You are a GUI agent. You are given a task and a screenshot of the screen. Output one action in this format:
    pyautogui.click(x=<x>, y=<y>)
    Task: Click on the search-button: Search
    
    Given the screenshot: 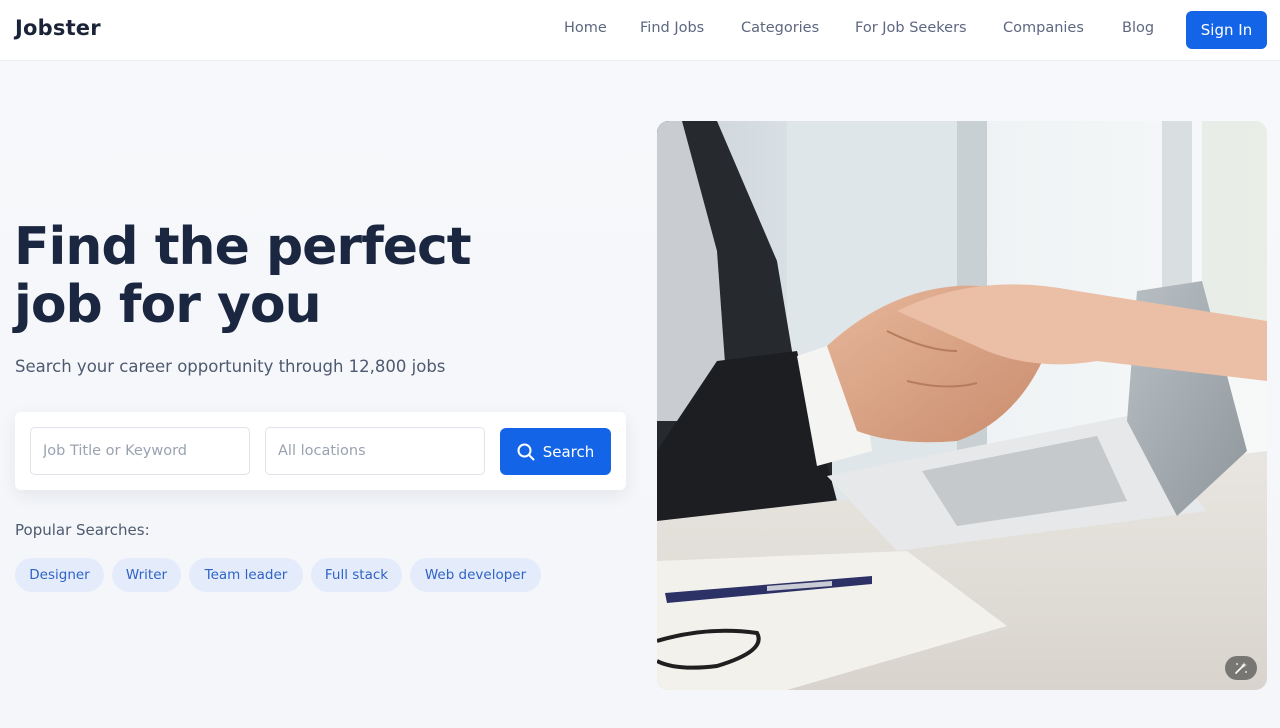 What is the action you would take?
    pyautogui.click(x=555, y=451)
    